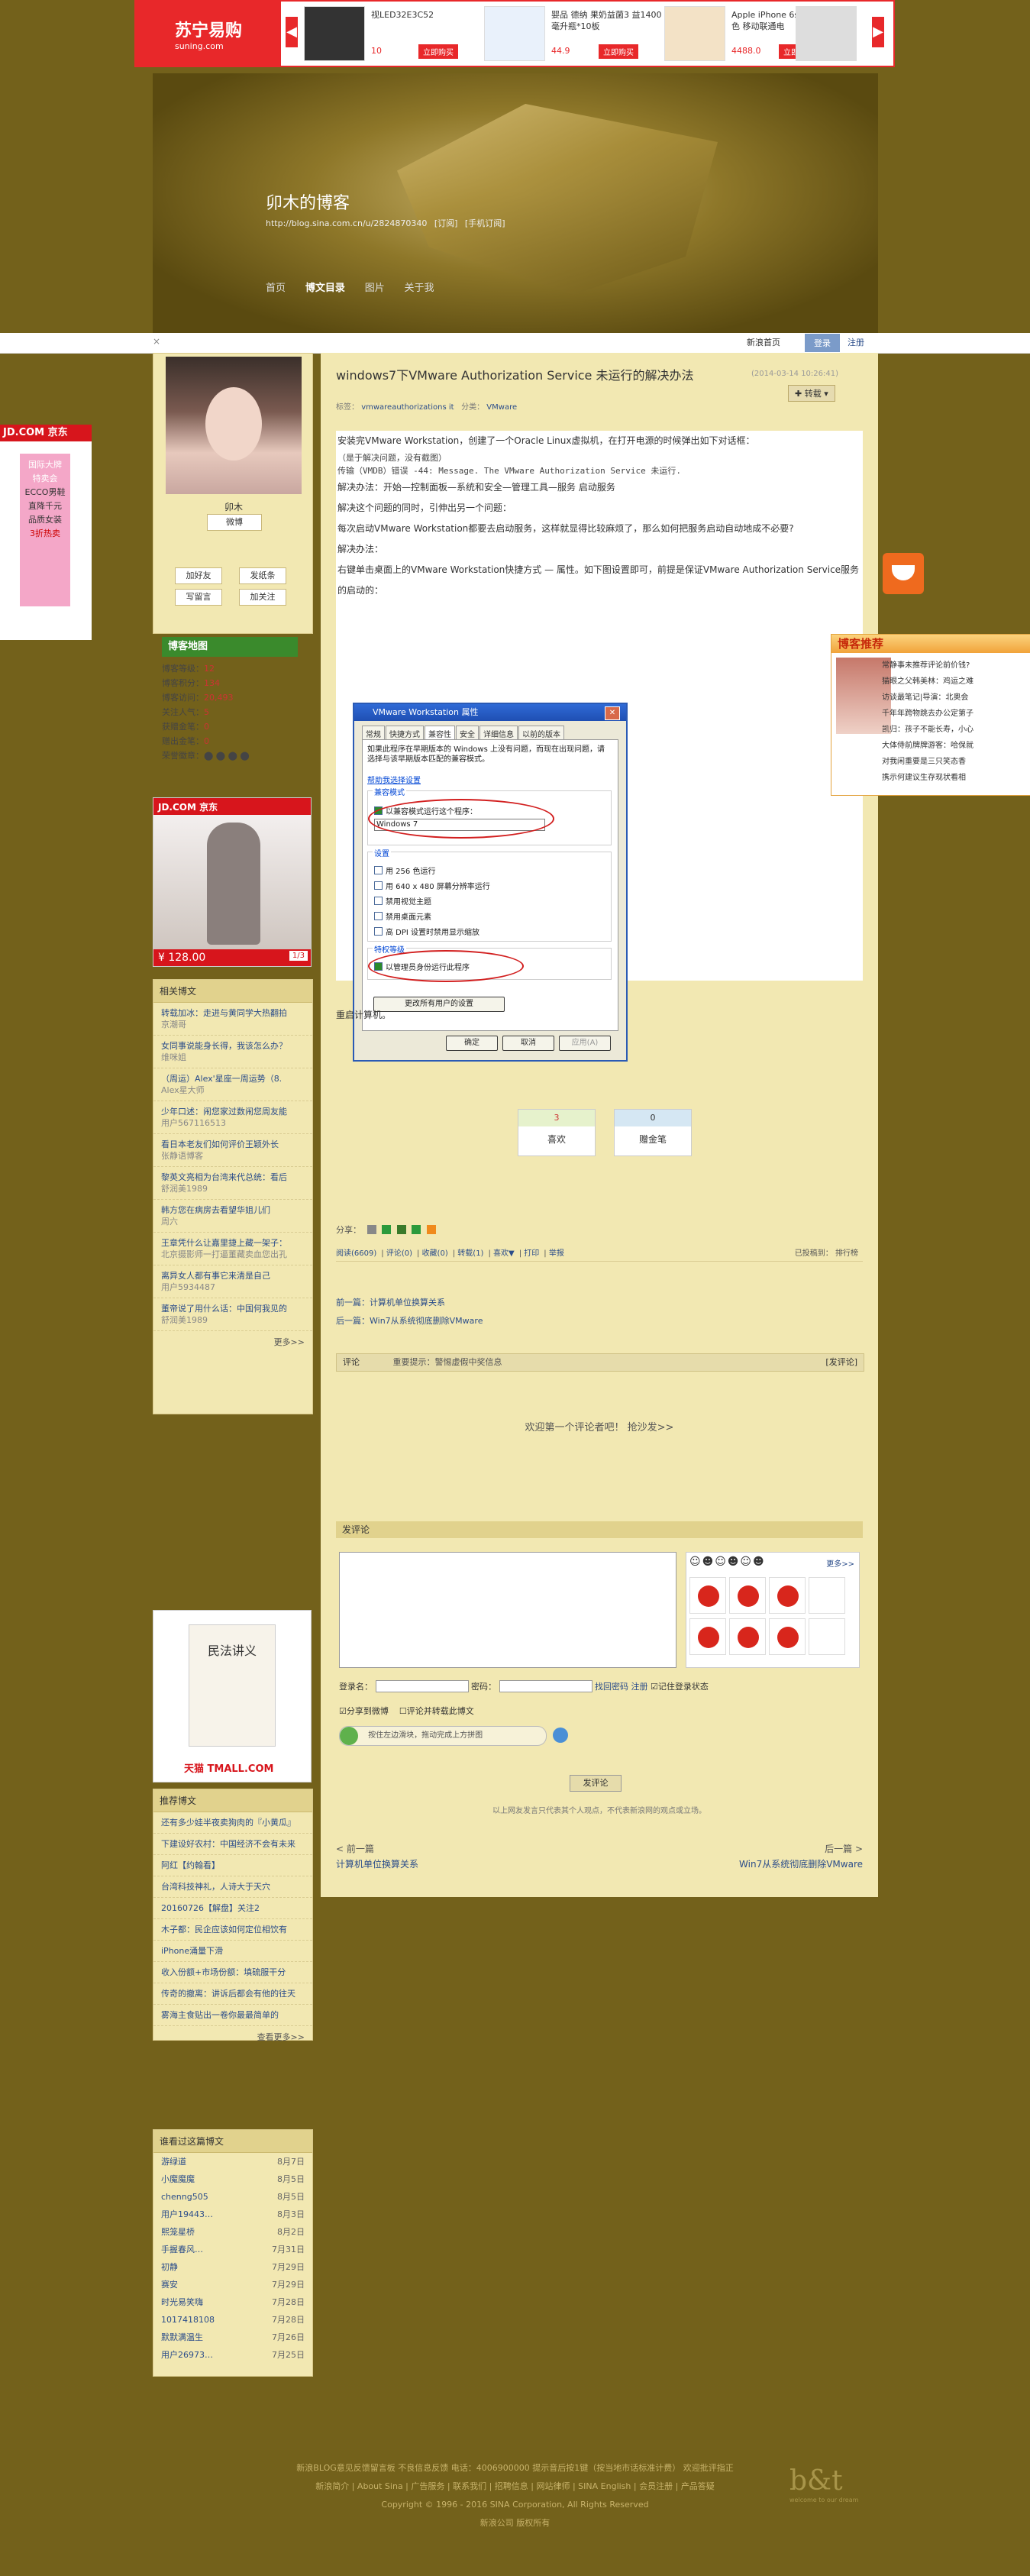 This screenshot has height=2576, width=1030. I want to click on share-weibo-checkbox: ☑, so click(343, 1711).